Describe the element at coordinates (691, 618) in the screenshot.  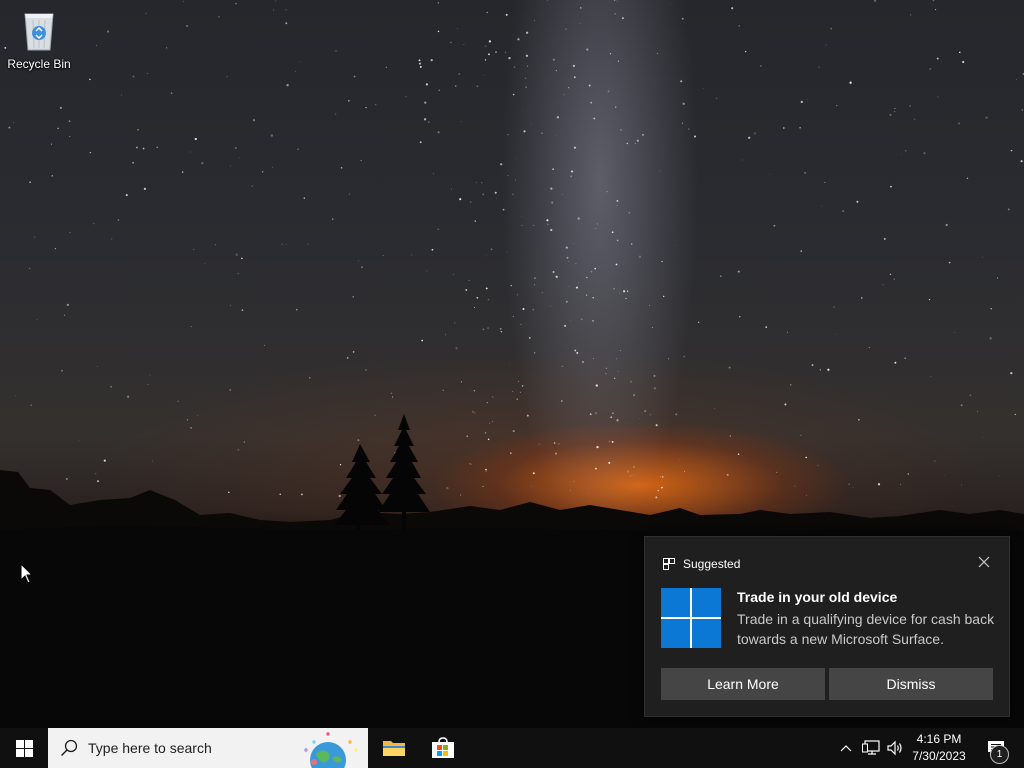
I see `windows-logo-image` at that location.